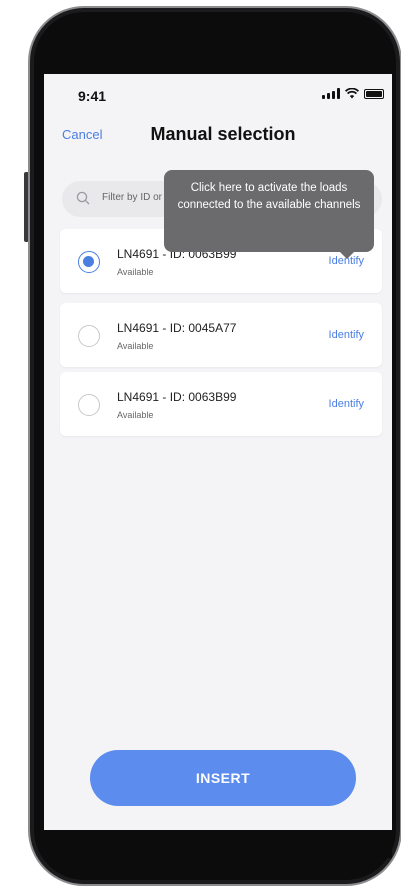 The height and width of the screenshot is (887, 401). I want to click on battery-icon, so click(374, 93).